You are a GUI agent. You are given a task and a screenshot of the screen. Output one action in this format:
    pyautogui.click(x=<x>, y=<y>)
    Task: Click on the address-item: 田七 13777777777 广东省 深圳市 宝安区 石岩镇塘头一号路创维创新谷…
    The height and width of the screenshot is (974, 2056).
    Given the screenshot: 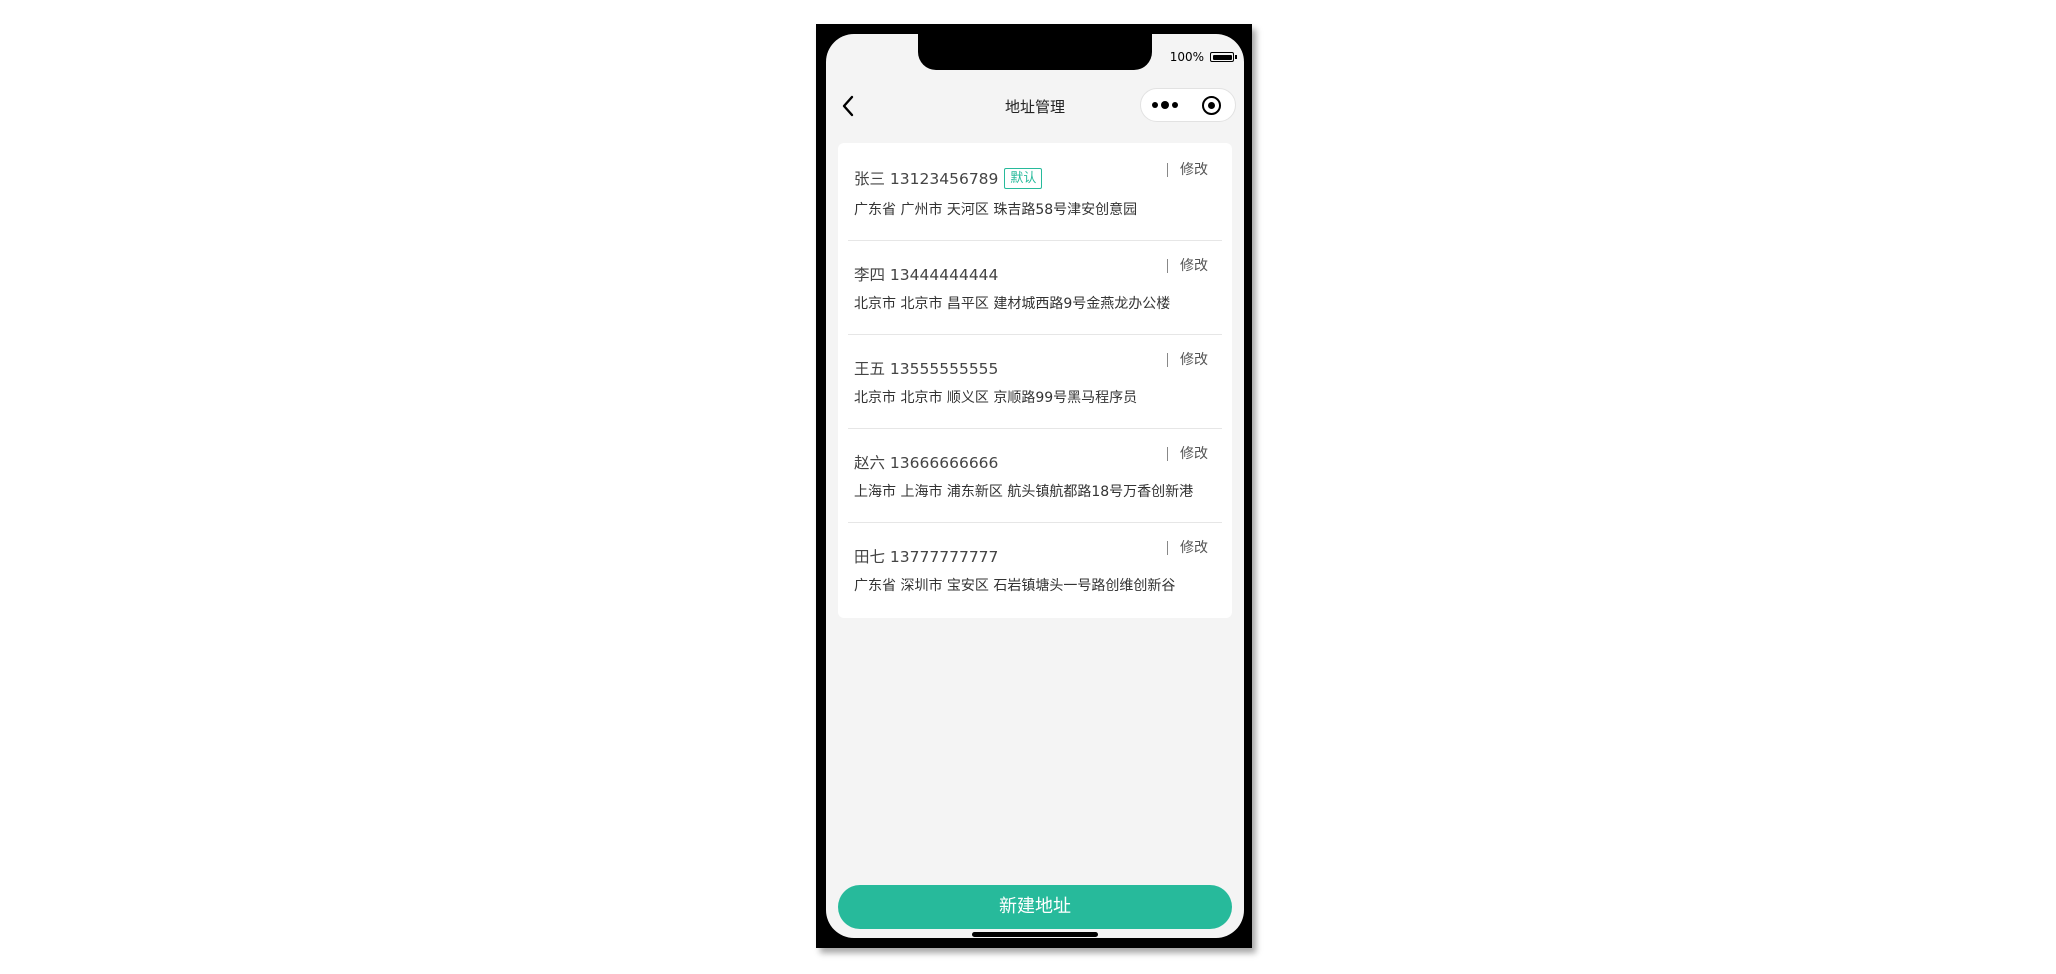 What is the action you would take?
    pyautogui.click(x=1035, y=570)
    